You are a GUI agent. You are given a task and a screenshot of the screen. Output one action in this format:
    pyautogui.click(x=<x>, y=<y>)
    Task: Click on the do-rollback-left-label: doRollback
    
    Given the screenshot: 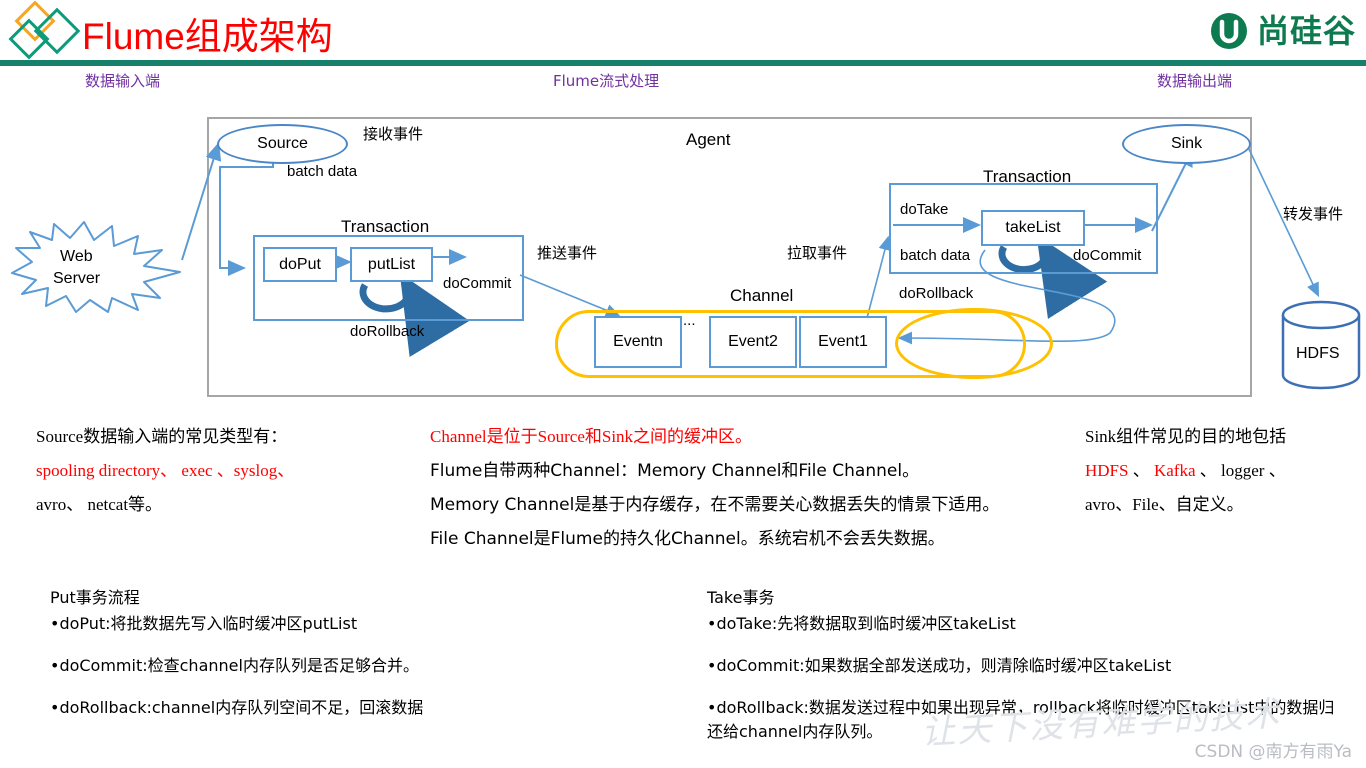 What is the action you would take?
    pyautogui.click(x=387, y=331)
    